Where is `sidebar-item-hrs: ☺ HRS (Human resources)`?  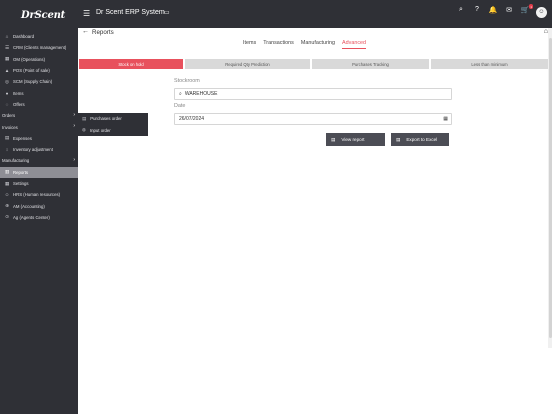 sidebar-item-hrs: ☺ HRS (Human resources) is located at coordinates (39, 194).